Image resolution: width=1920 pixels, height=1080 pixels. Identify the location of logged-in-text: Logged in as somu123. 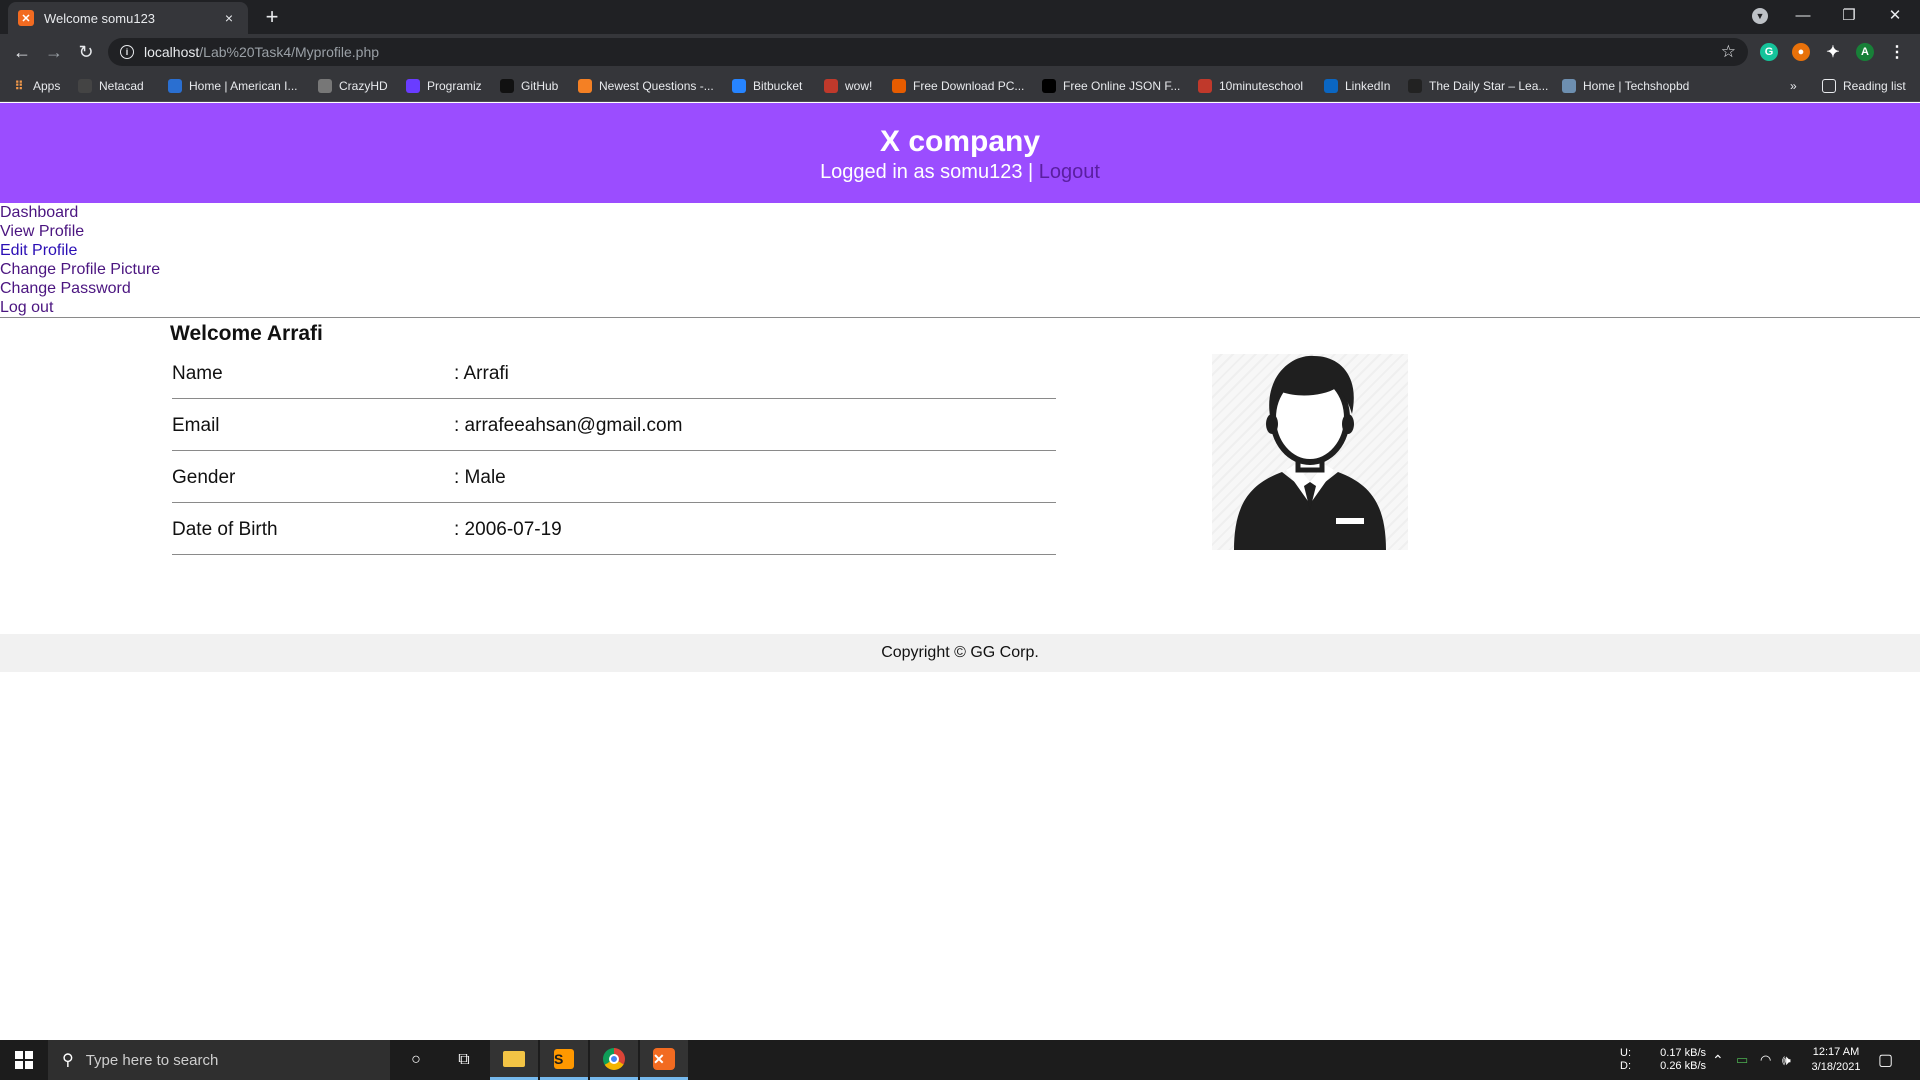
(921, 172).